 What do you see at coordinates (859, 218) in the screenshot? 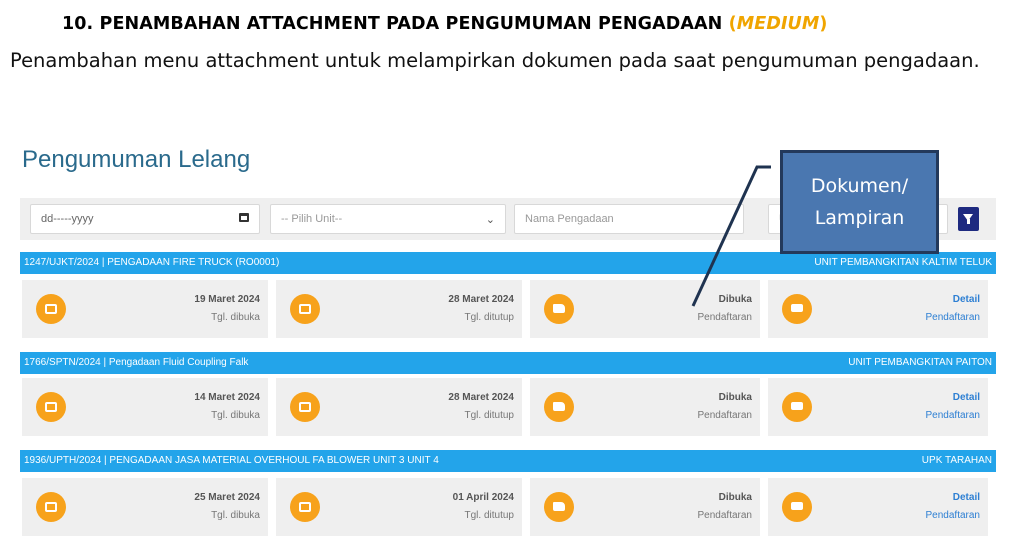
I see `callout-line-2: Lampiran` at bounding box center [859, 218].